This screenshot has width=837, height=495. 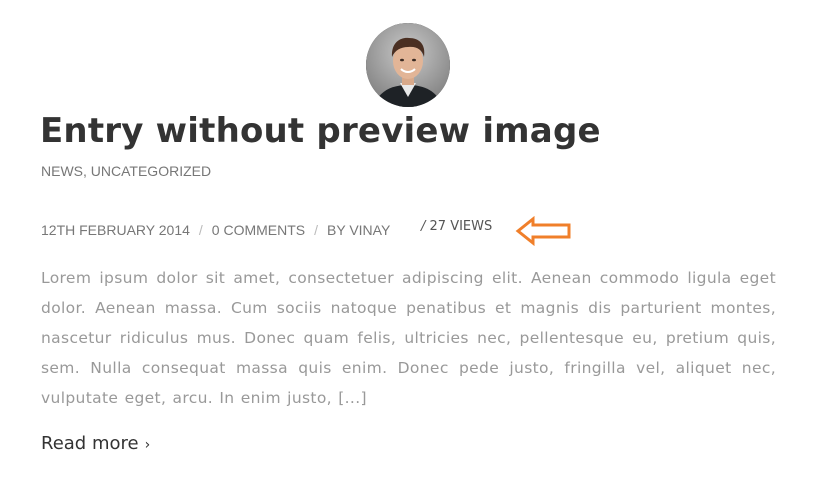 What do you see at coordinates (62, 171) in the screenshot?
I see `category-link-news: NEWS` at bounding box center [62, 171].